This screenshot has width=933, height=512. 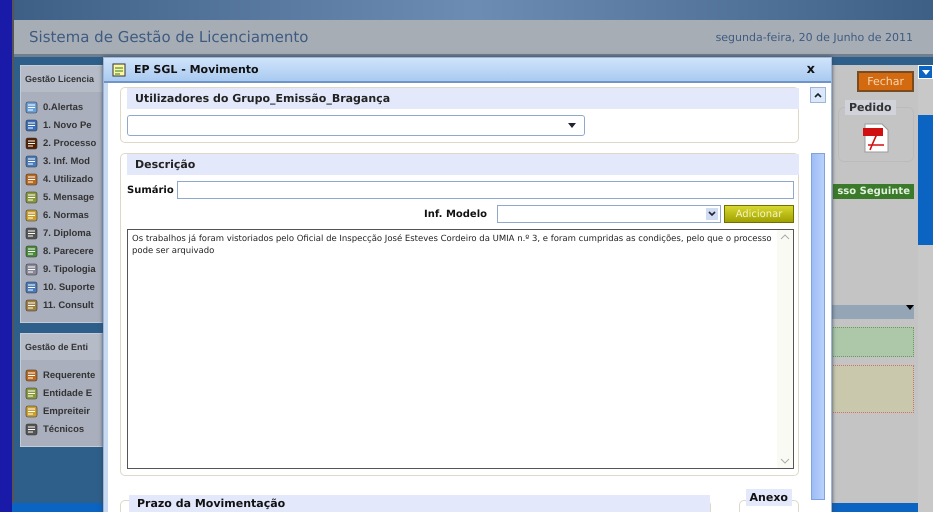 What do you see at coordinates (463, 98) in the screenshot?
I see `section-title: Utilizadores do Grupo_Emissão_Bragança` at bounding box center [463, 98].